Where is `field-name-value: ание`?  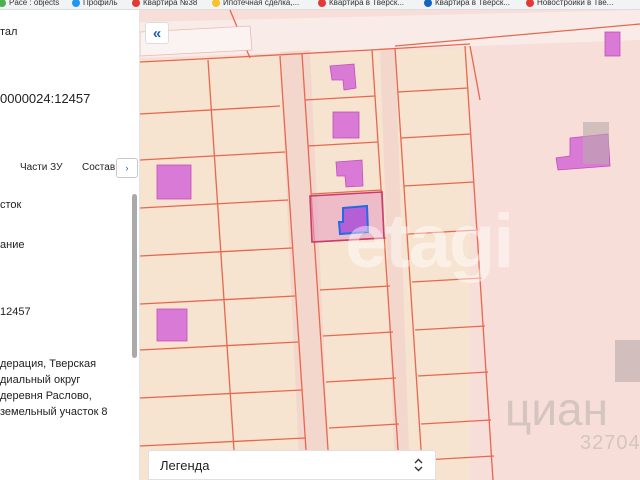 field-name-value: ание is located at coordinates (12, 245).